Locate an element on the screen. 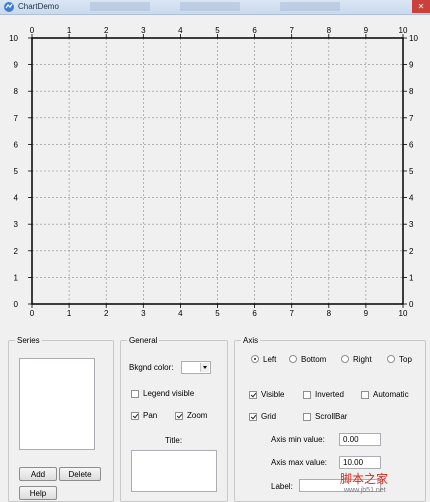  right-tick-label: 6 is located at coordinates (411, 144).